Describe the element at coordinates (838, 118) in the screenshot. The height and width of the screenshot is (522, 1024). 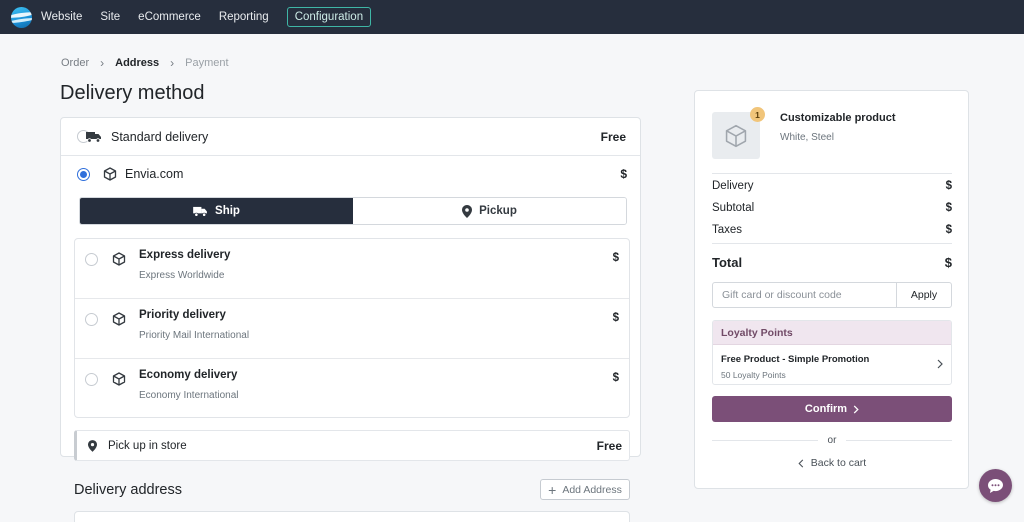
I see `product-name: Customizable product` at that location.